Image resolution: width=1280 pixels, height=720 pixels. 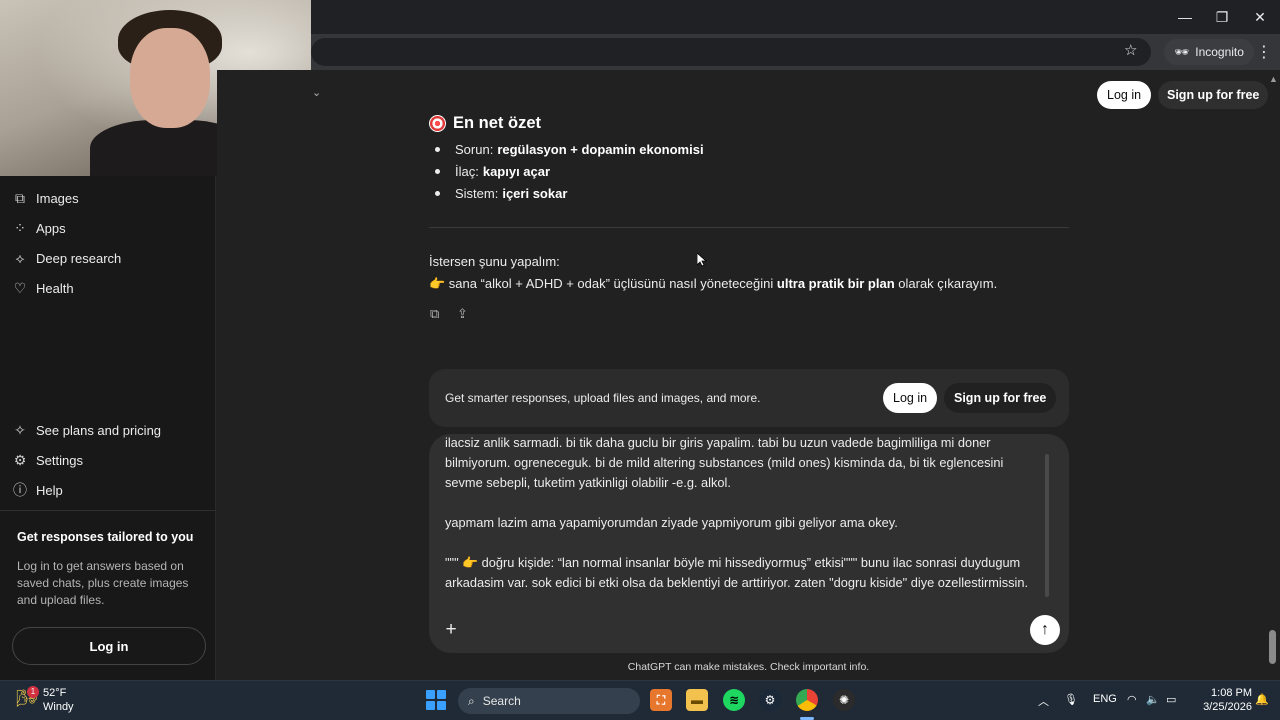 I want to click on list-item: Sistem: içeri sokar, so click(x=569, y=193).